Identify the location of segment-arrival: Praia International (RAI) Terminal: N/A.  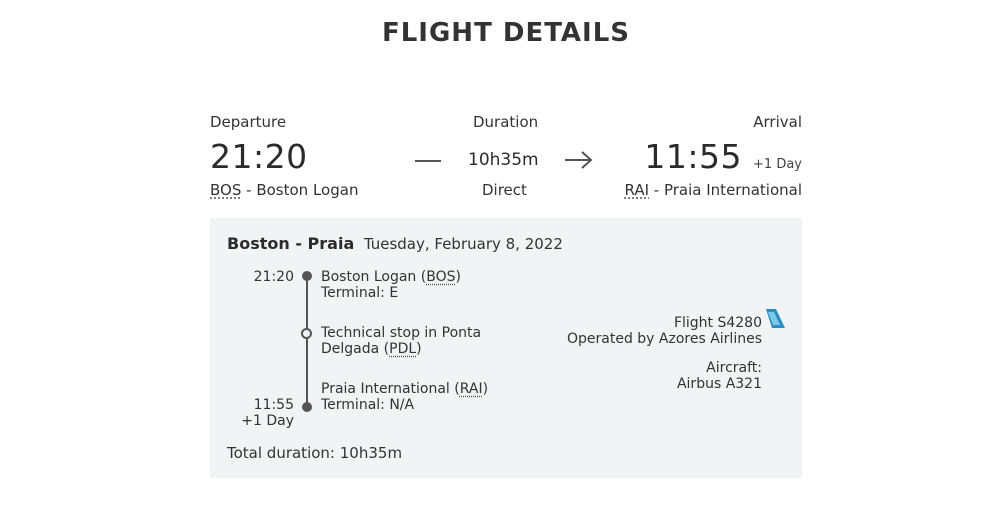
(404, 397).